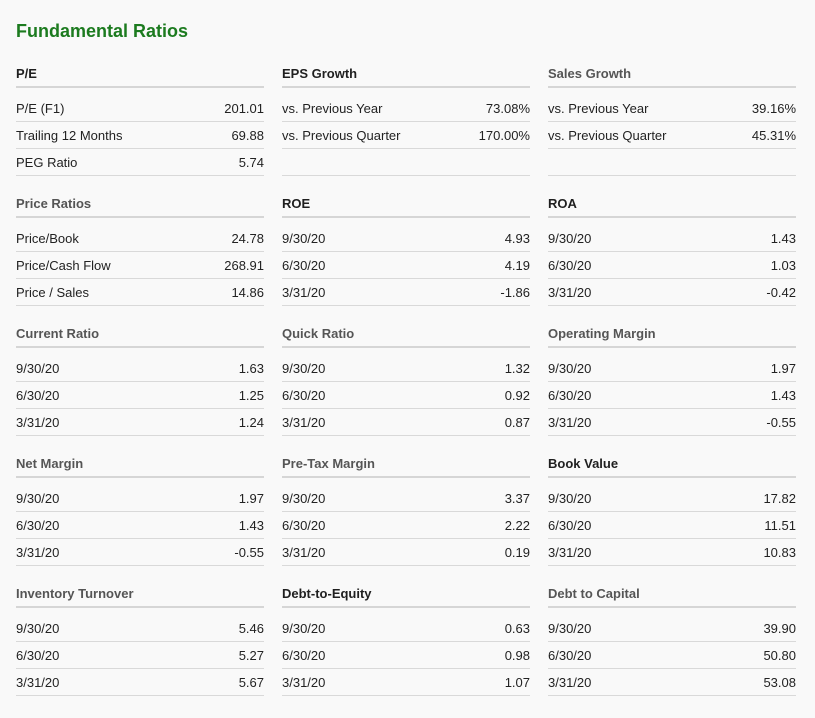  What do you see at coordinates (406, 238) in the screenshot?
I see `table-row: 9/30/20 4.93` at bounding box center [406, 238].